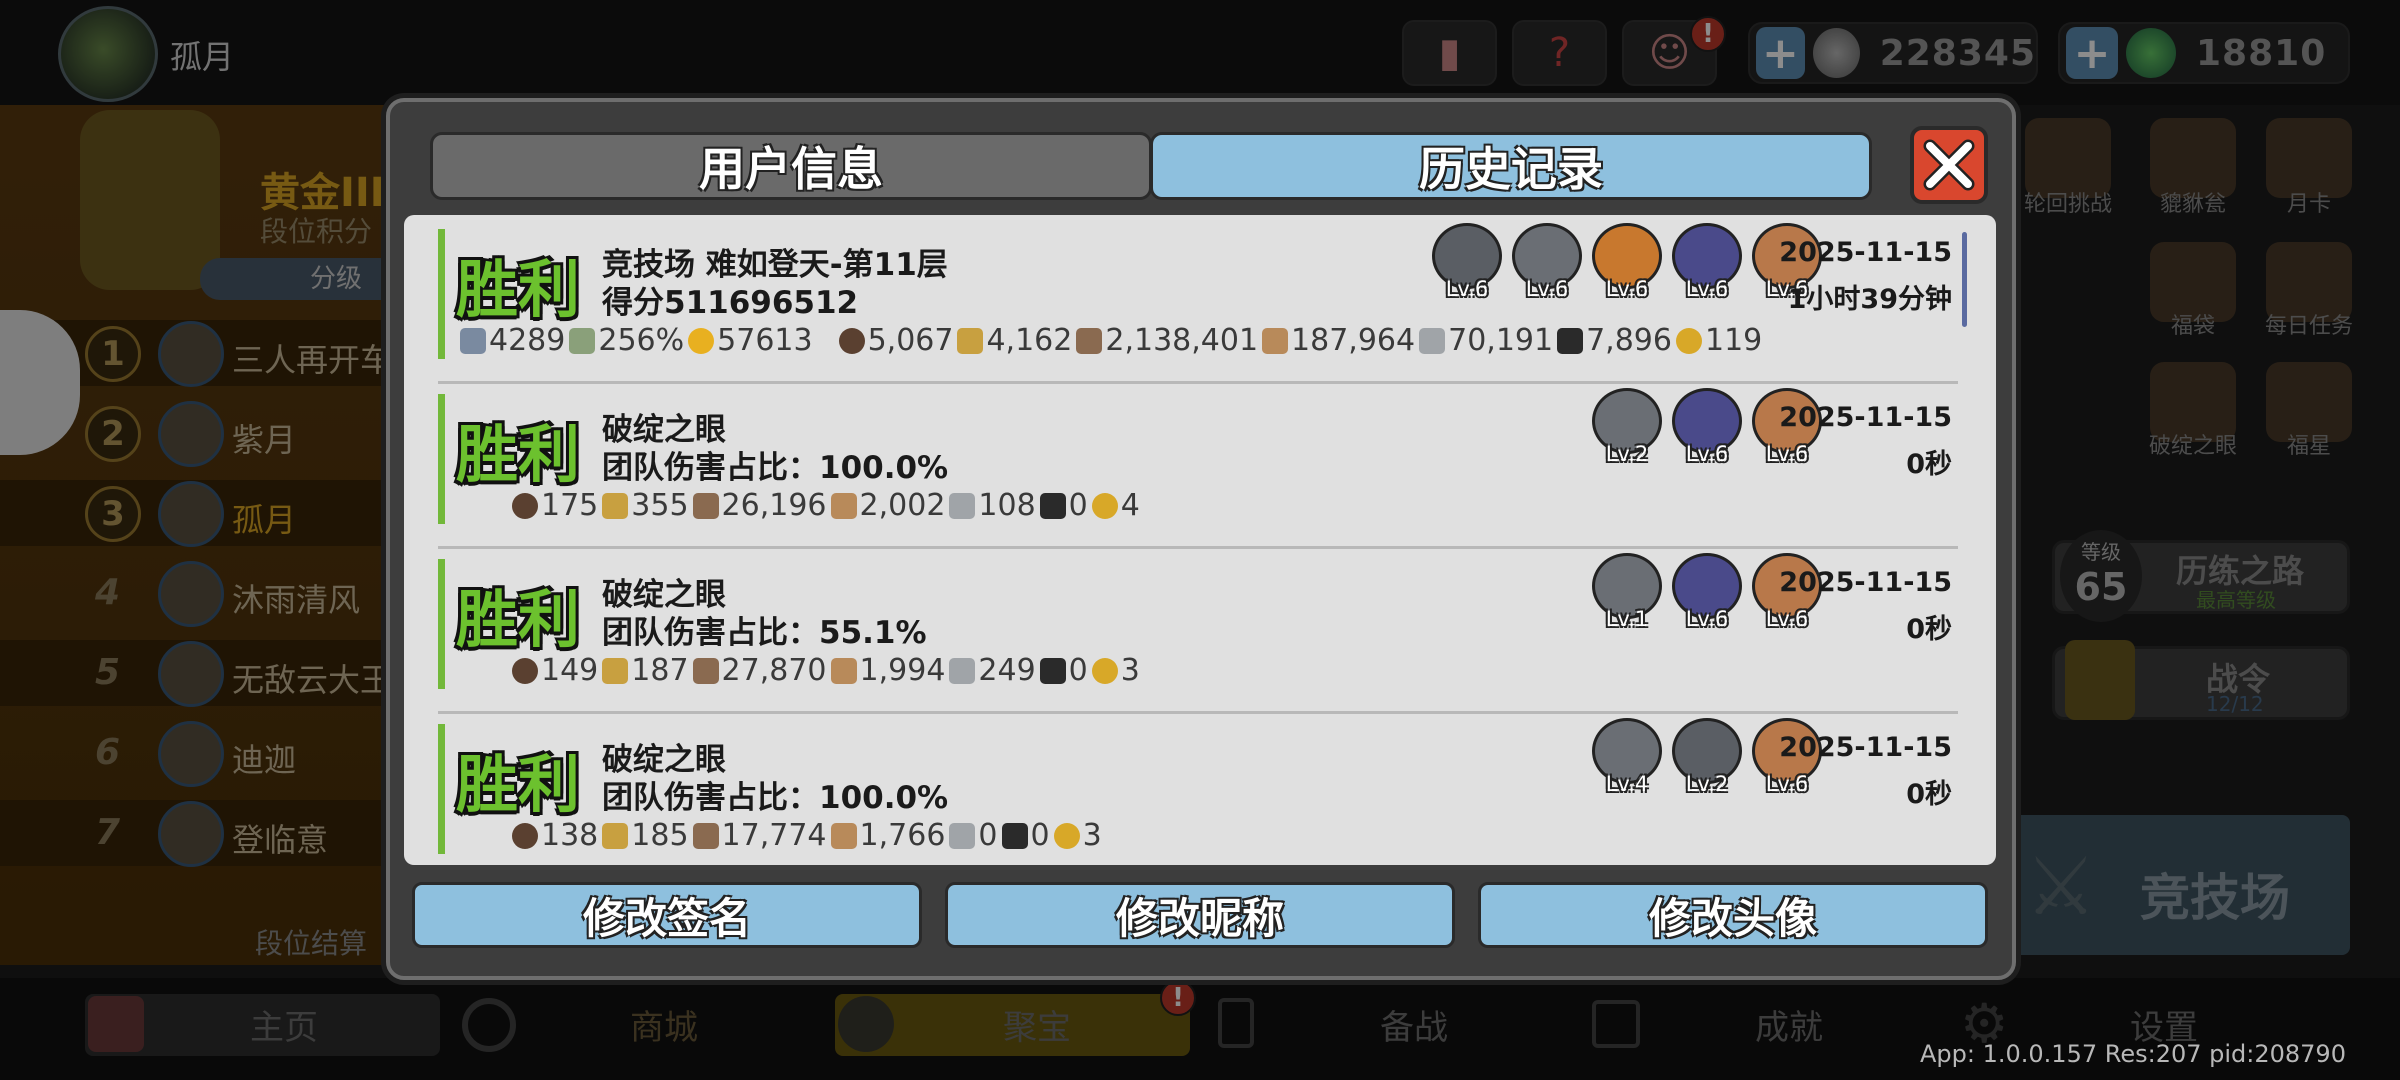  Describe the element at coordinates (774, 670) in the screenshot. I see `stat-value: 27,870` at that location.